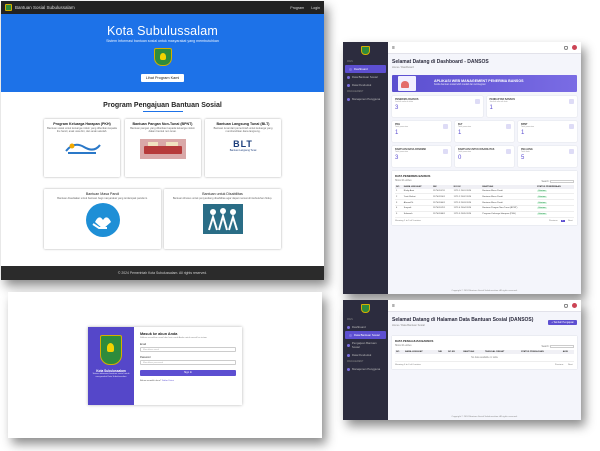  What do you see at coordinates (397, 158) in the screenshot?
I see `stat-value: 3` at bounding box center [397, 158].